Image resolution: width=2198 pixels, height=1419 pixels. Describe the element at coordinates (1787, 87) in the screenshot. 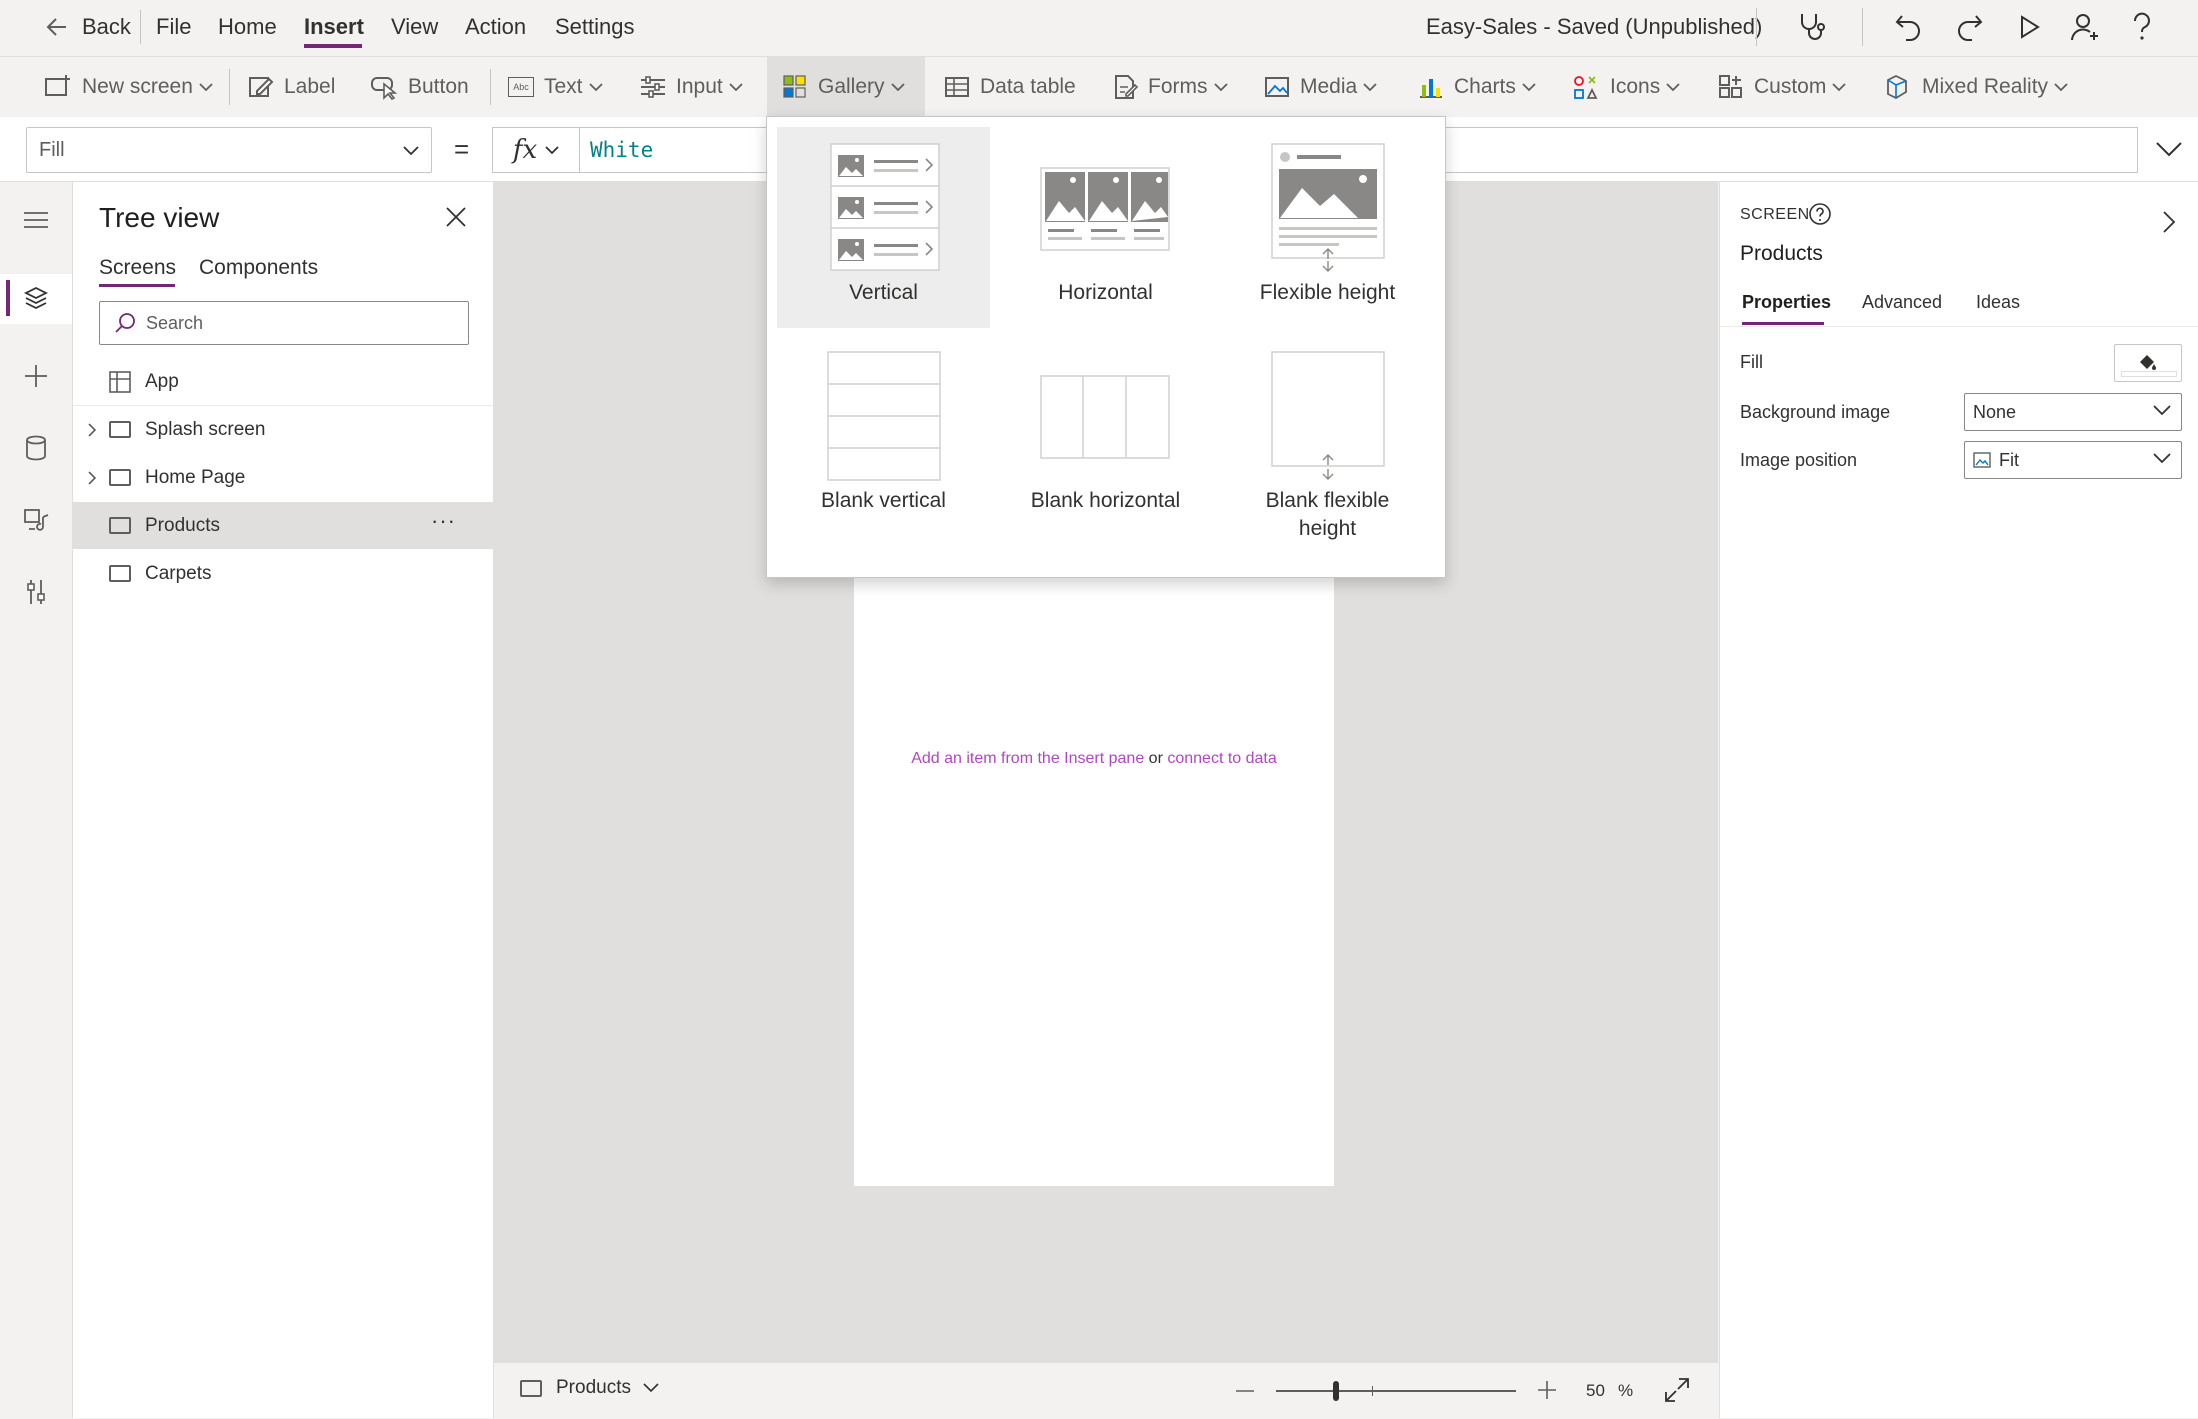

I see `custom-button: Custom` at that location.